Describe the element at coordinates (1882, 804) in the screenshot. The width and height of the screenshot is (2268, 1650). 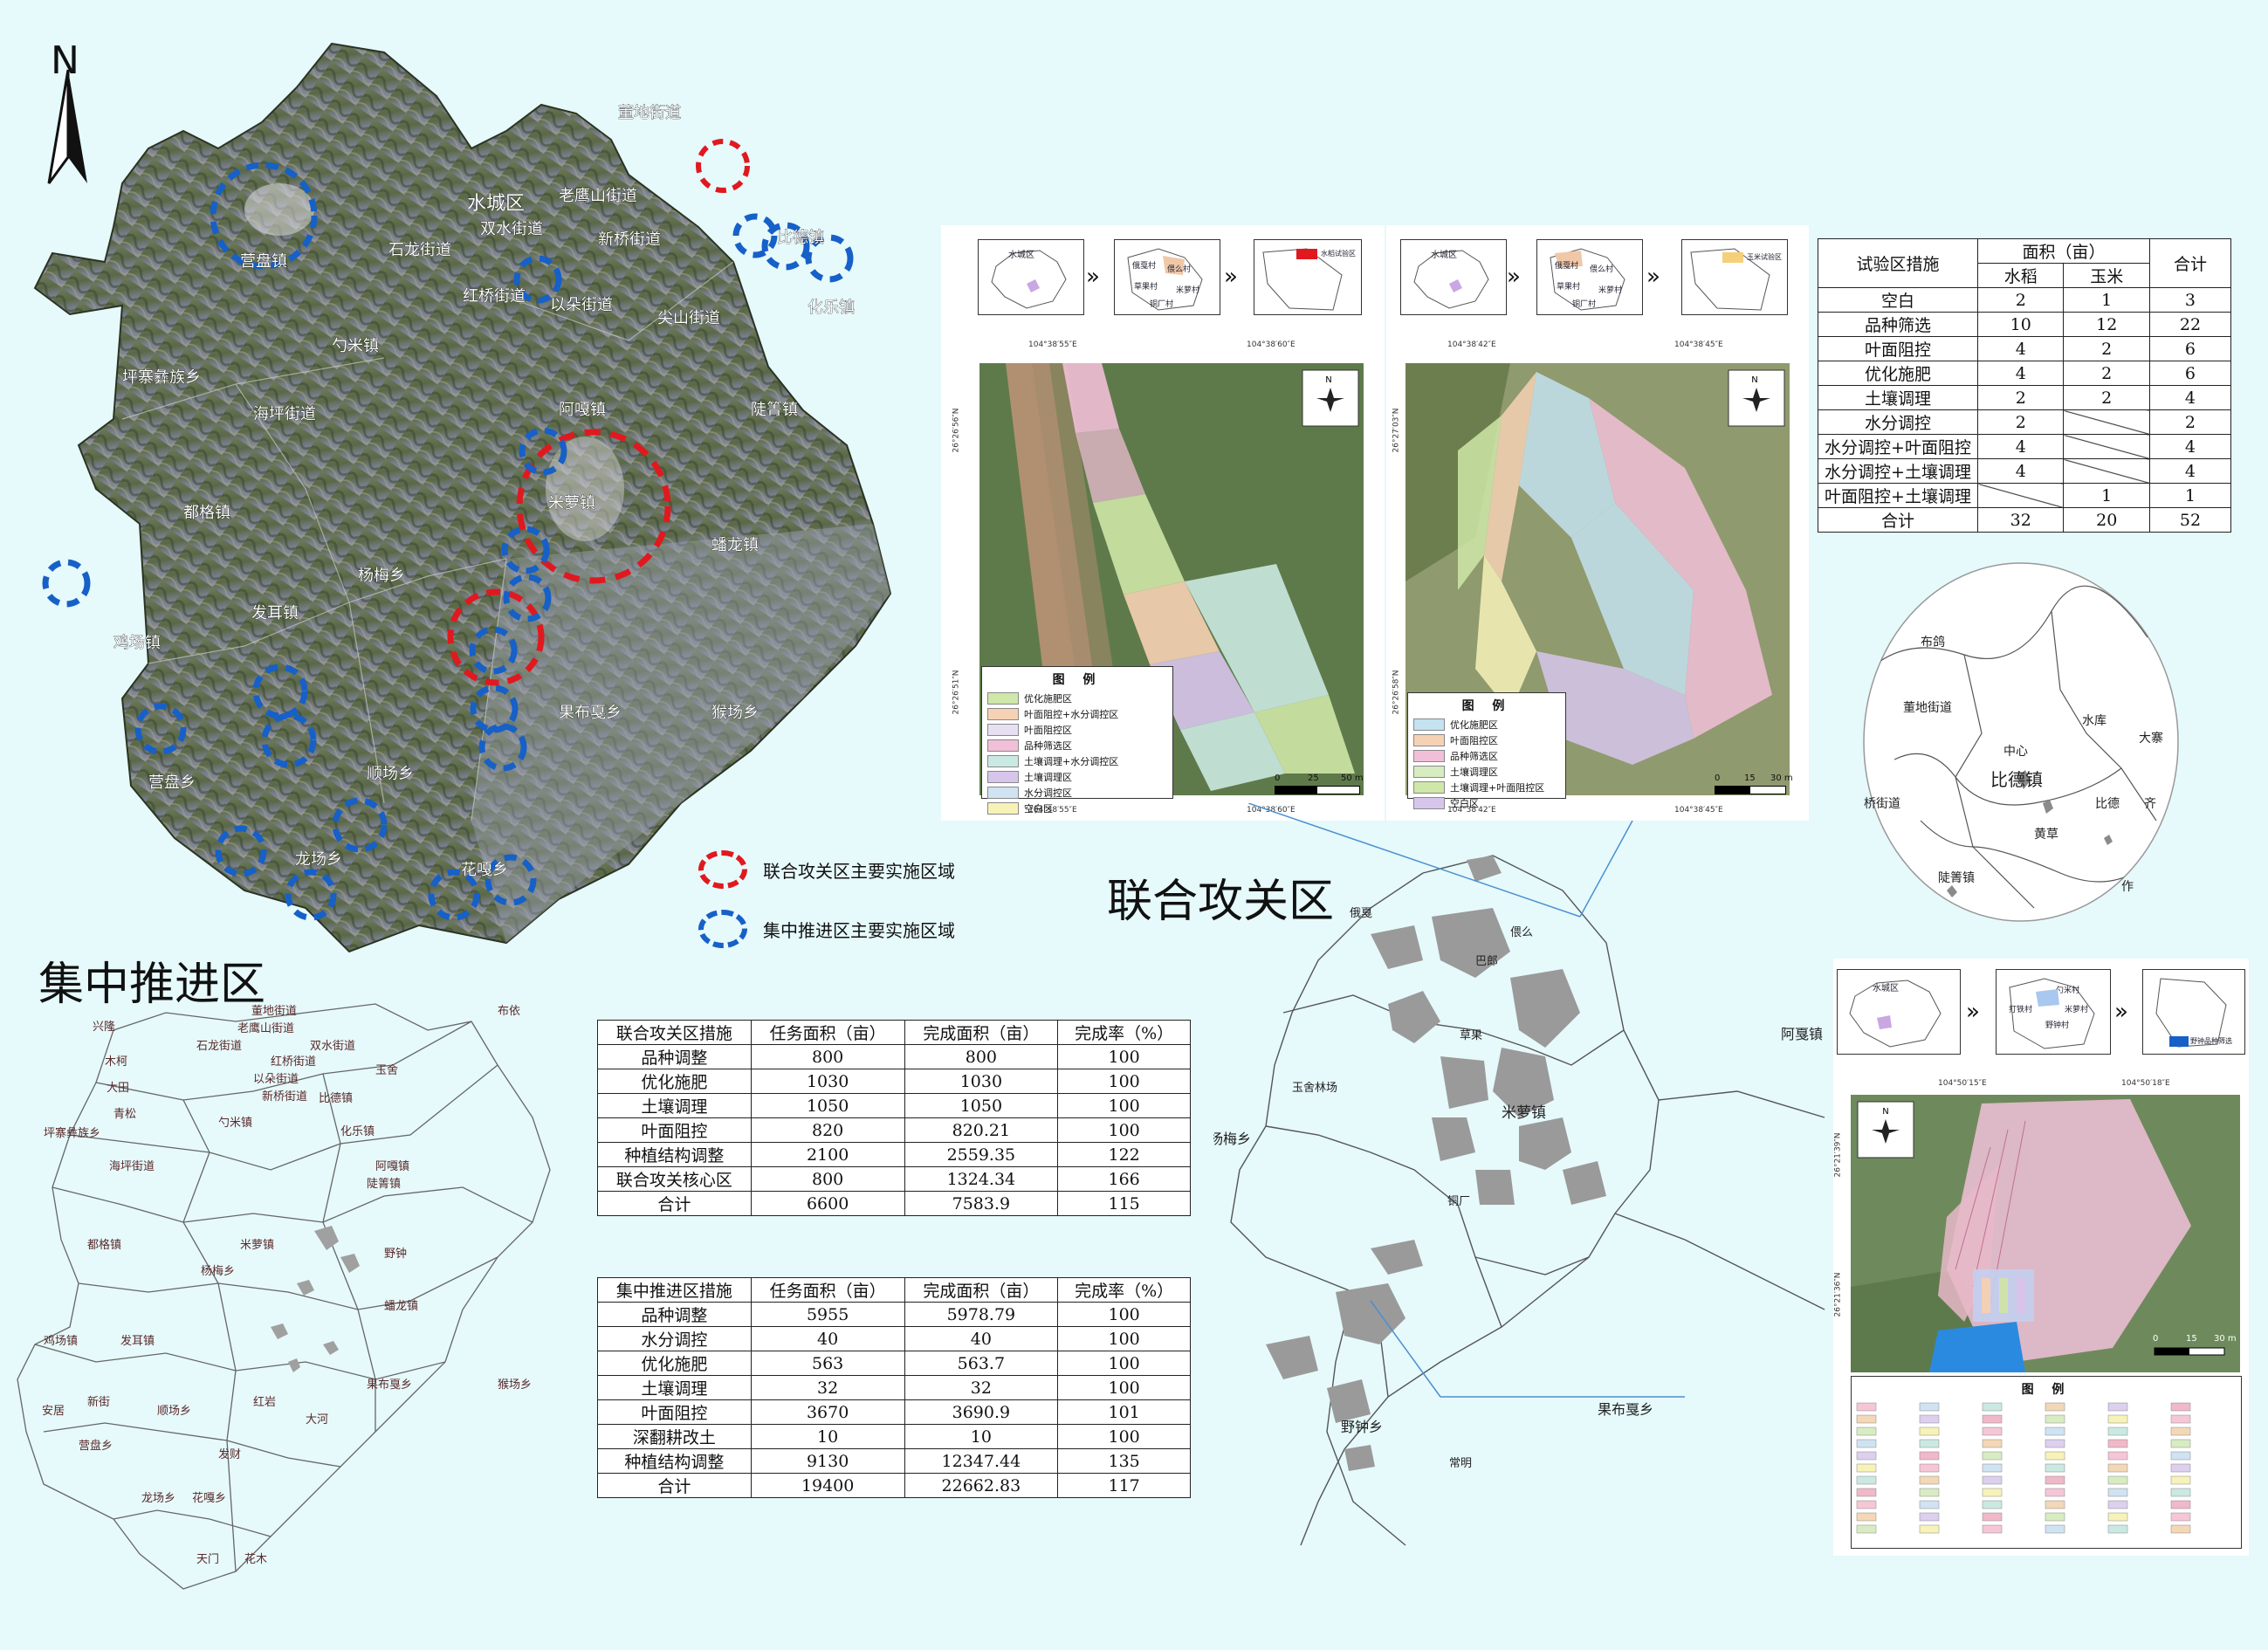
I see `circle-label: 桥街道` at that location.